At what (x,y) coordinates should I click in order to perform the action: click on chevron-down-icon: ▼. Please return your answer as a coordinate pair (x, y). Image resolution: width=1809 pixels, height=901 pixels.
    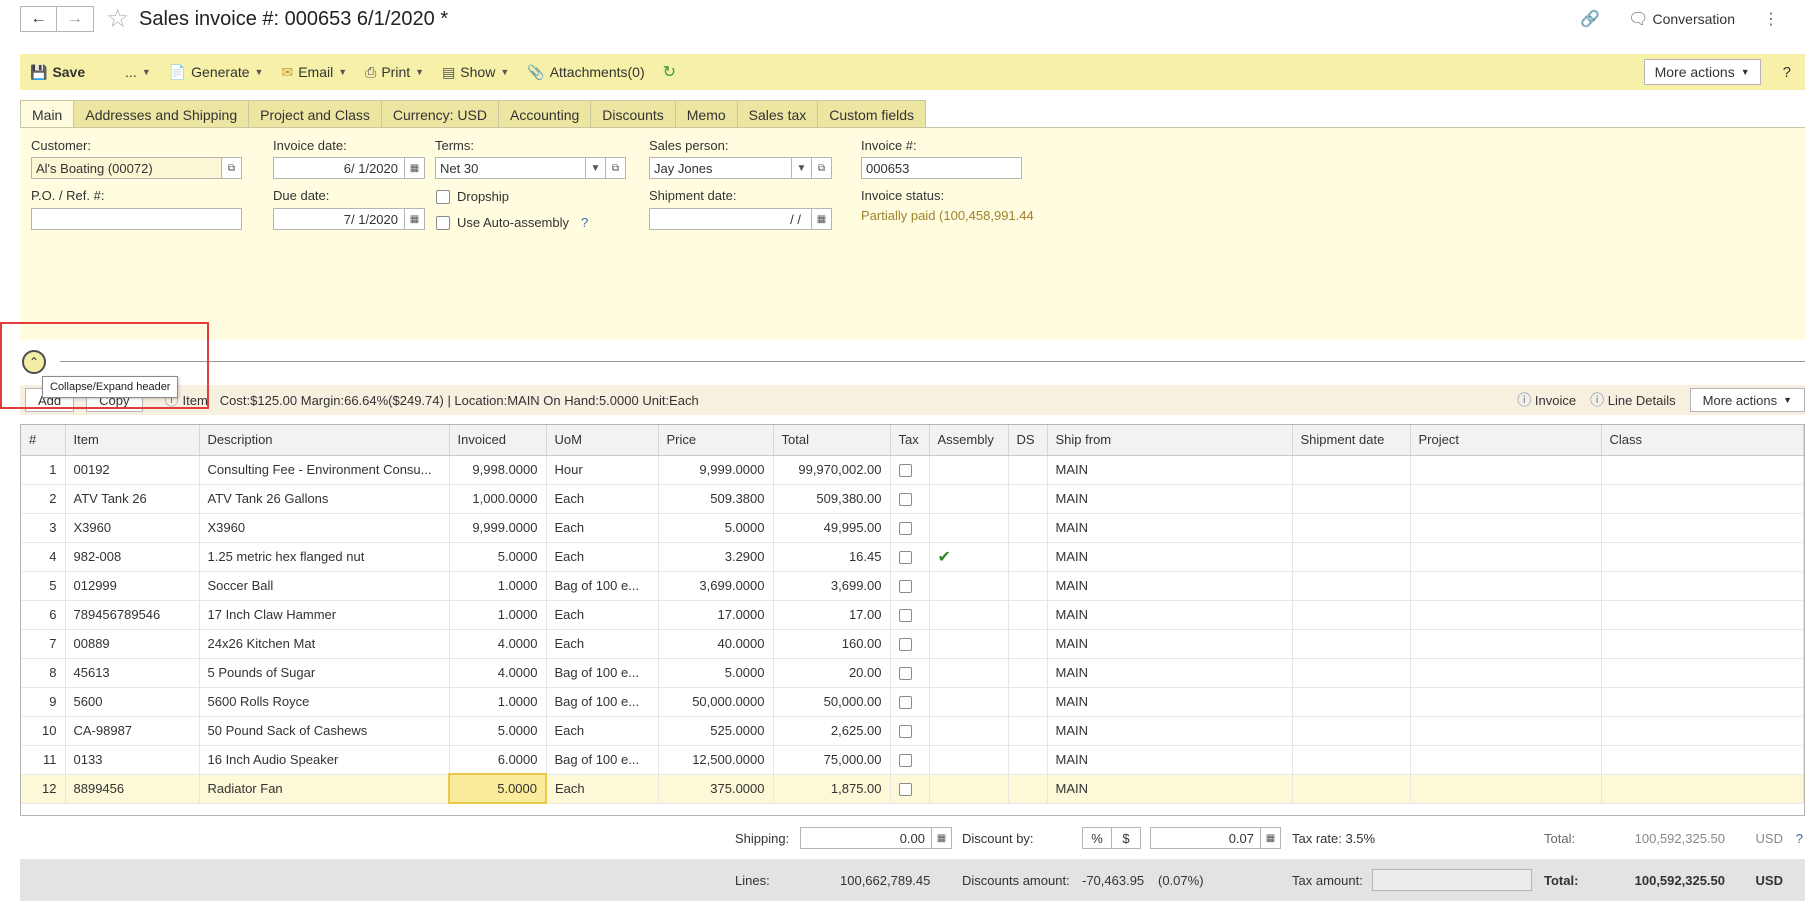
    Looking at the image, I should click on (595, 168).